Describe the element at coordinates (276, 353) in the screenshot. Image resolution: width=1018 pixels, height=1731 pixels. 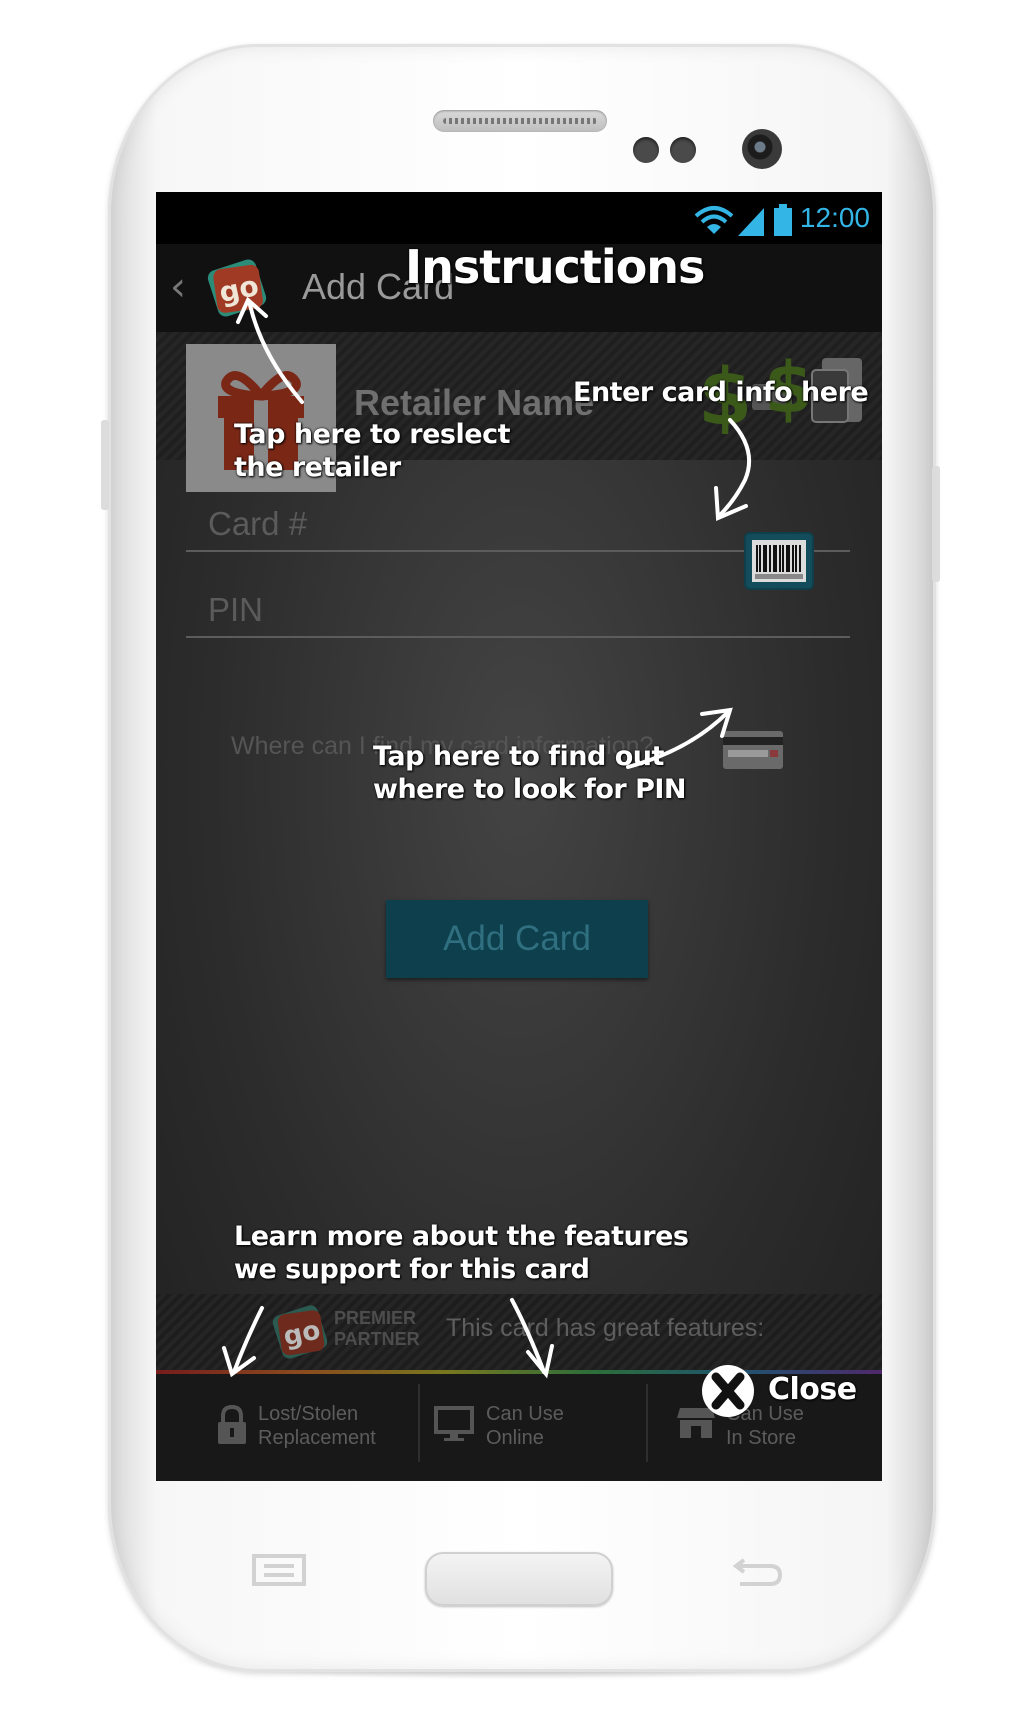
I see `arrow-to-logo` at that location.